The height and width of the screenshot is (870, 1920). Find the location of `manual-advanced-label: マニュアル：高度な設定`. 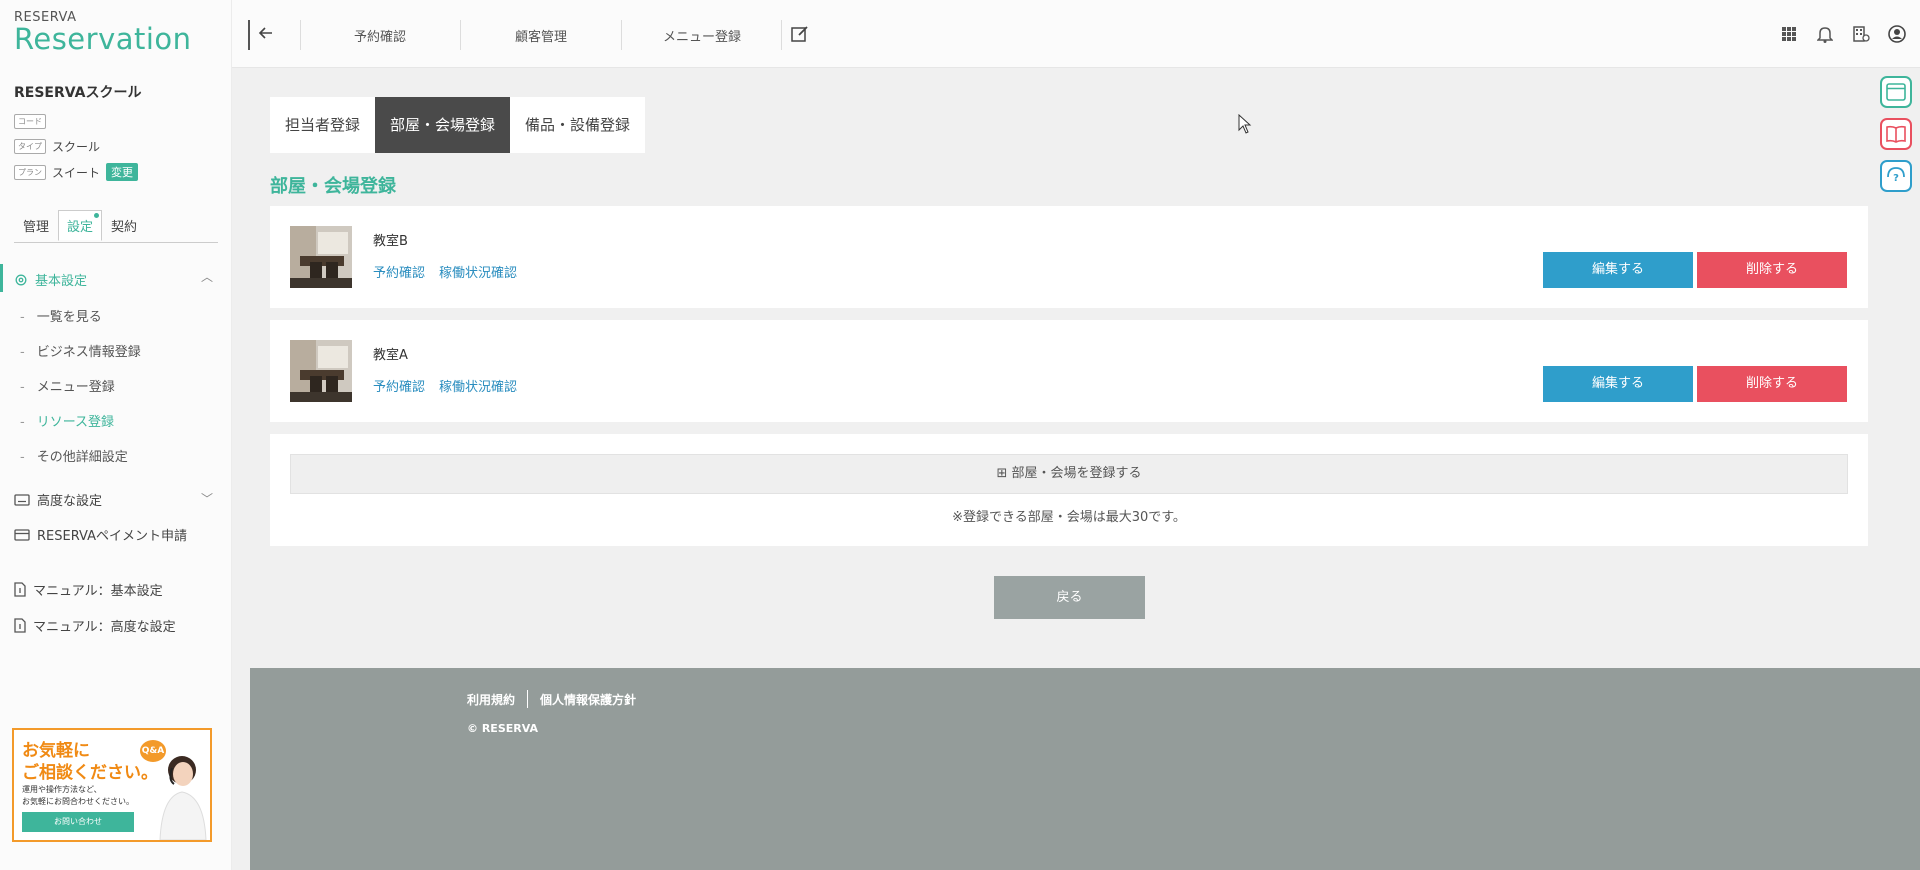

manual-advanced-label: マニュアル：高度な設定 is located at coordinates (104, 627).